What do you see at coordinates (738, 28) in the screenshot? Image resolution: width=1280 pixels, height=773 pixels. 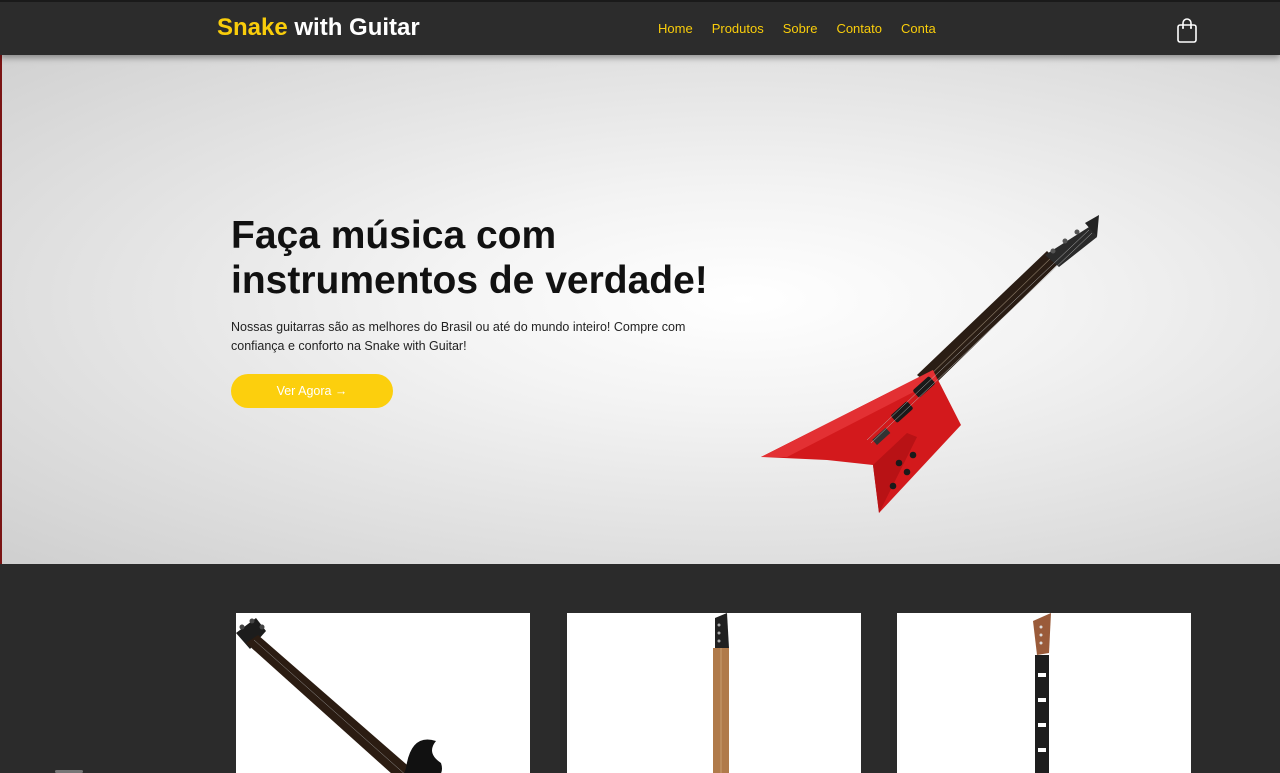 I see `nav-link-produtos: Produtos` at bounding box center [738, 28].